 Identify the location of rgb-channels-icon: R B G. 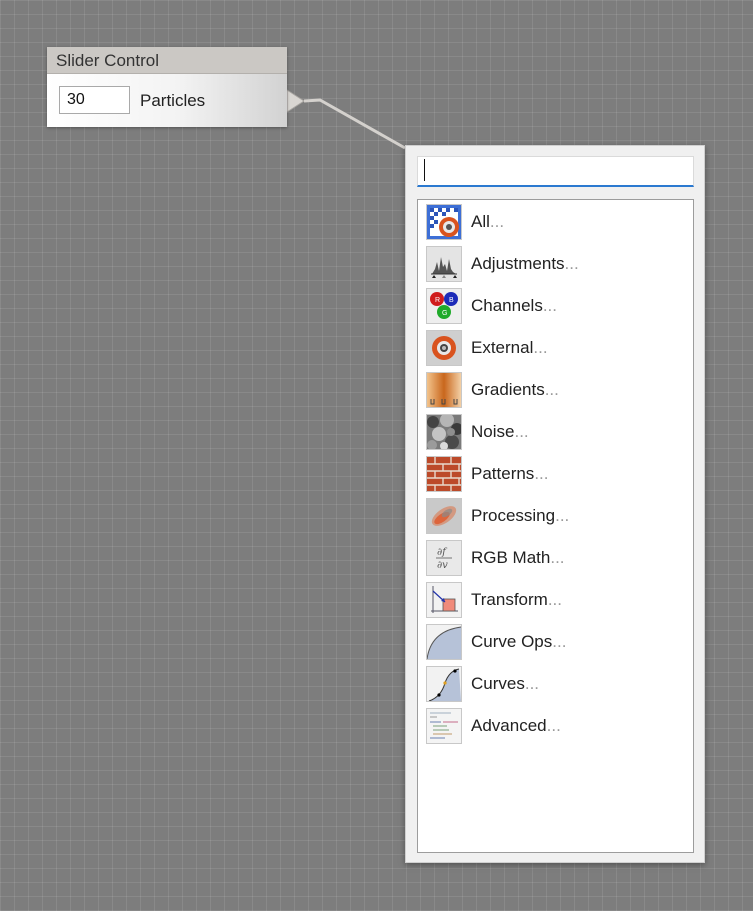
(444, 306).